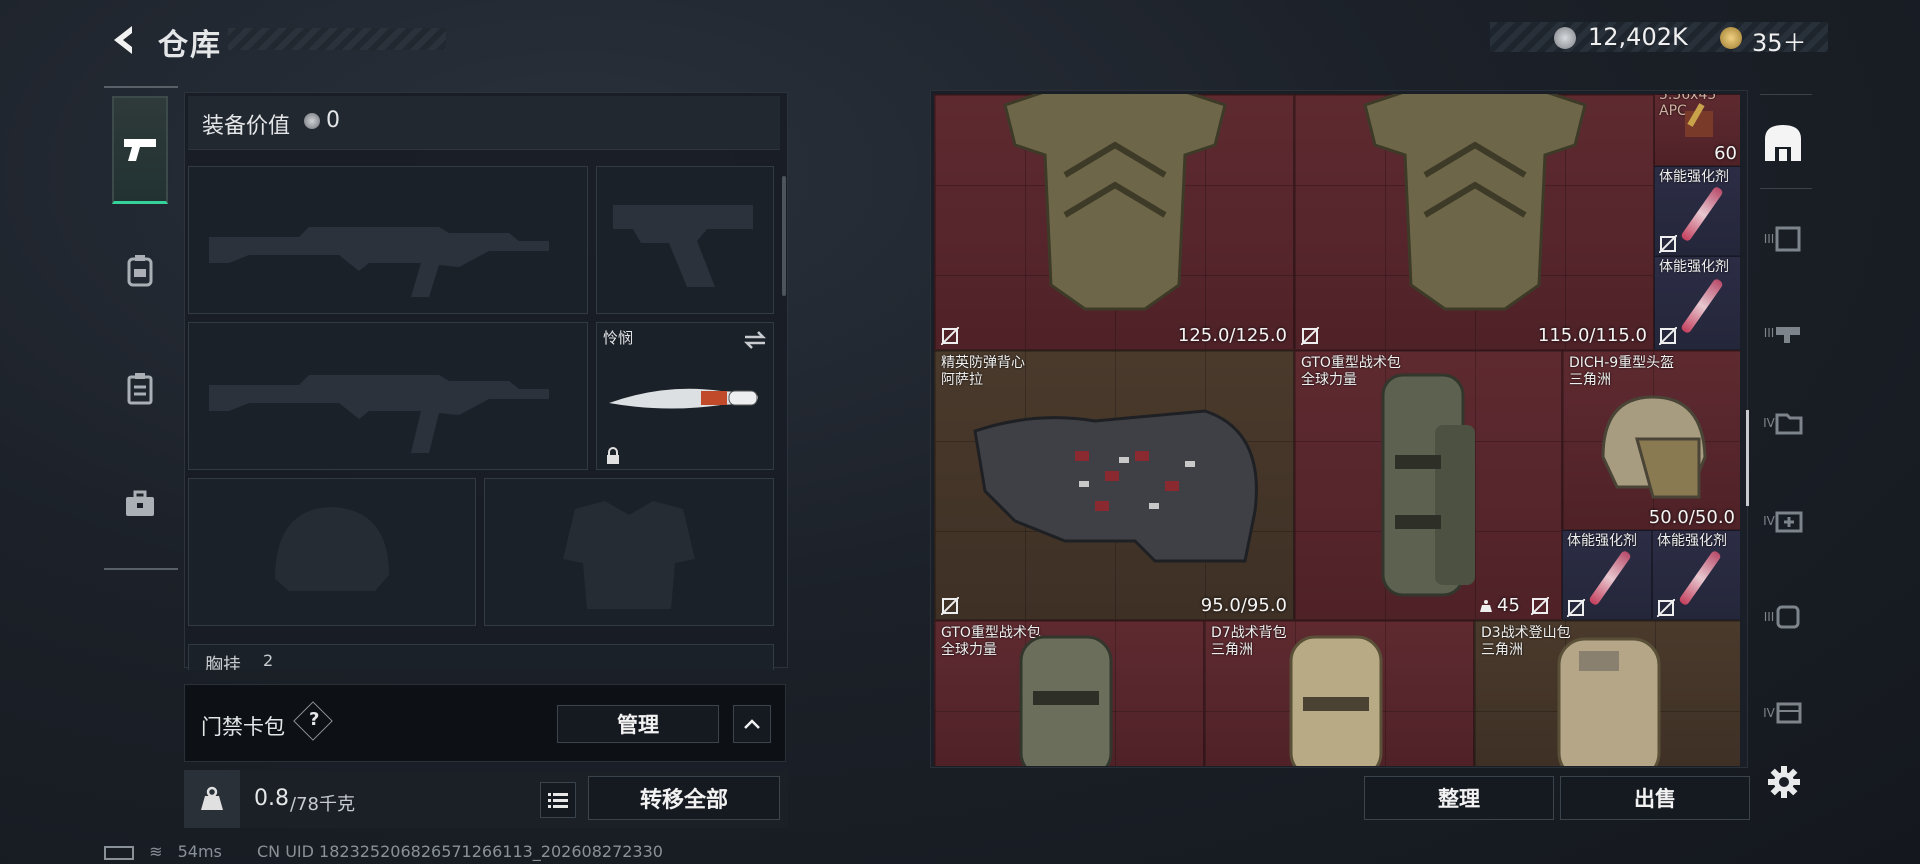  What do you see at coordinates (314, 719) in the screenshot?
I see `help-icon: ?` at bounding box center [314, 719].